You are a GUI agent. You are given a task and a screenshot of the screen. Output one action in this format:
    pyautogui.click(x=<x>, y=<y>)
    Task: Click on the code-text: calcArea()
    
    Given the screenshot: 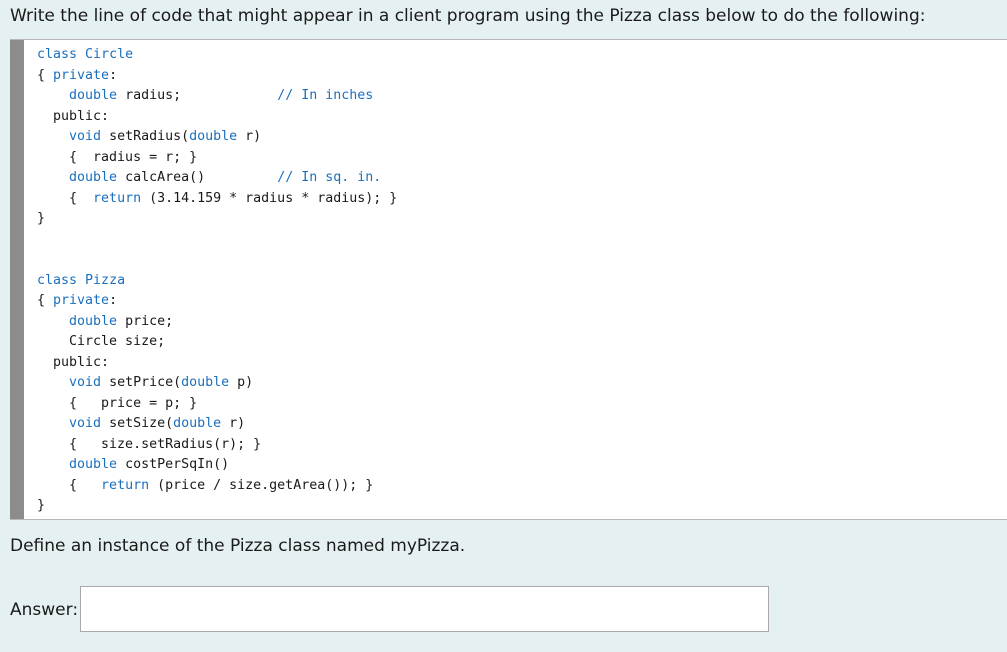 What is the action you would take?
    pyautogui.click(x=197, y=177)
    